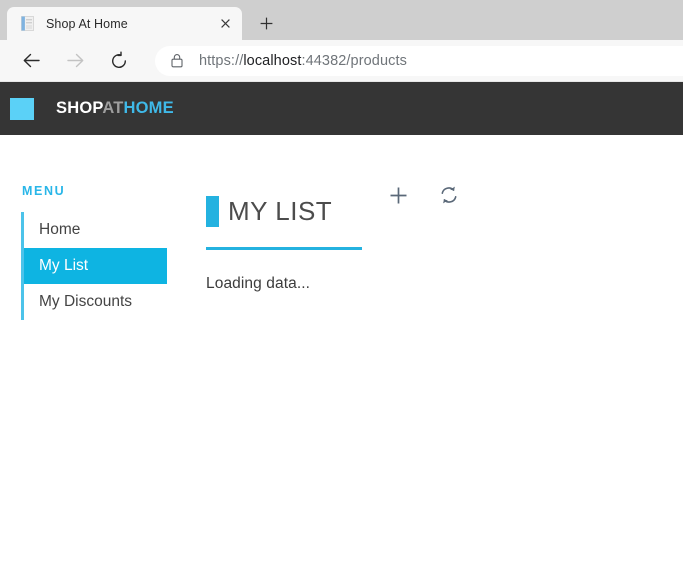 The width and height of the screenshot is (683, 567). I want to click on url-path: :44382/products, so click(354, 60).